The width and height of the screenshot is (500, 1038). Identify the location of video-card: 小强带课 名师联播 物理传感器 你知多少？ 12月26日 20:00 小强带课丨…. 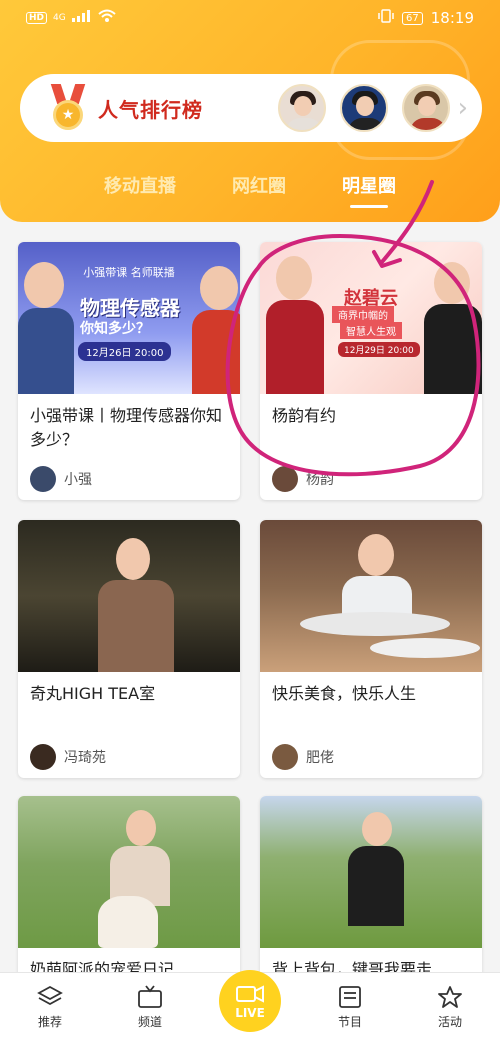
(129, 371).